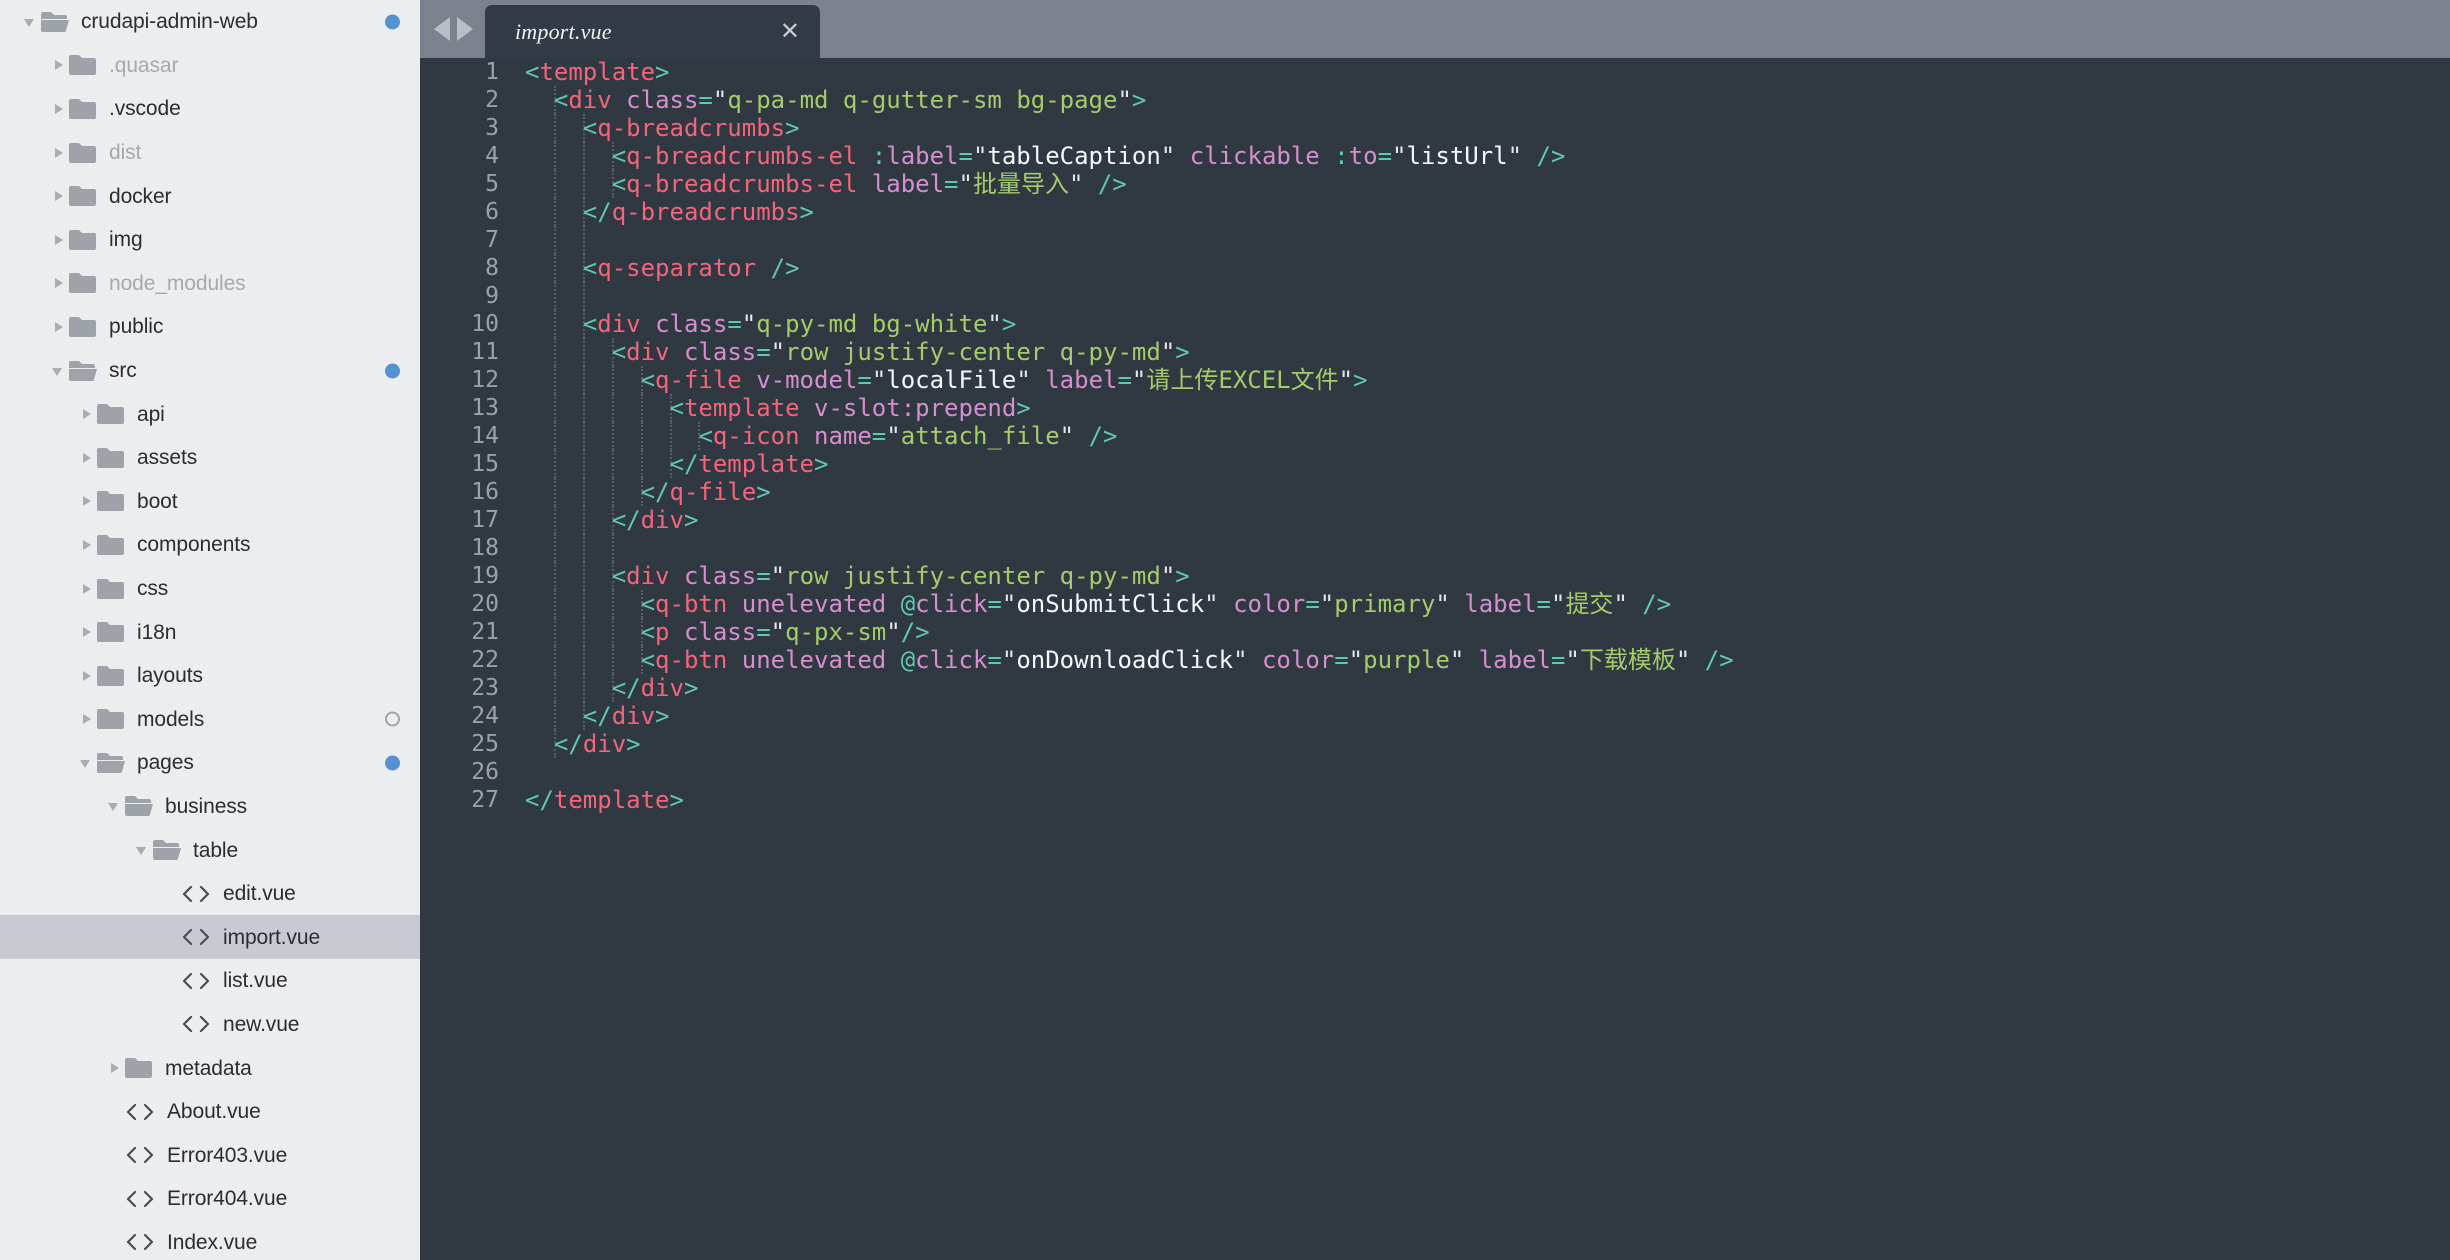 This screenshot has width=2450, height=1260. I want to click on code-line: 10 <div class="q-py-md bg-white">, so click(1435, 324).